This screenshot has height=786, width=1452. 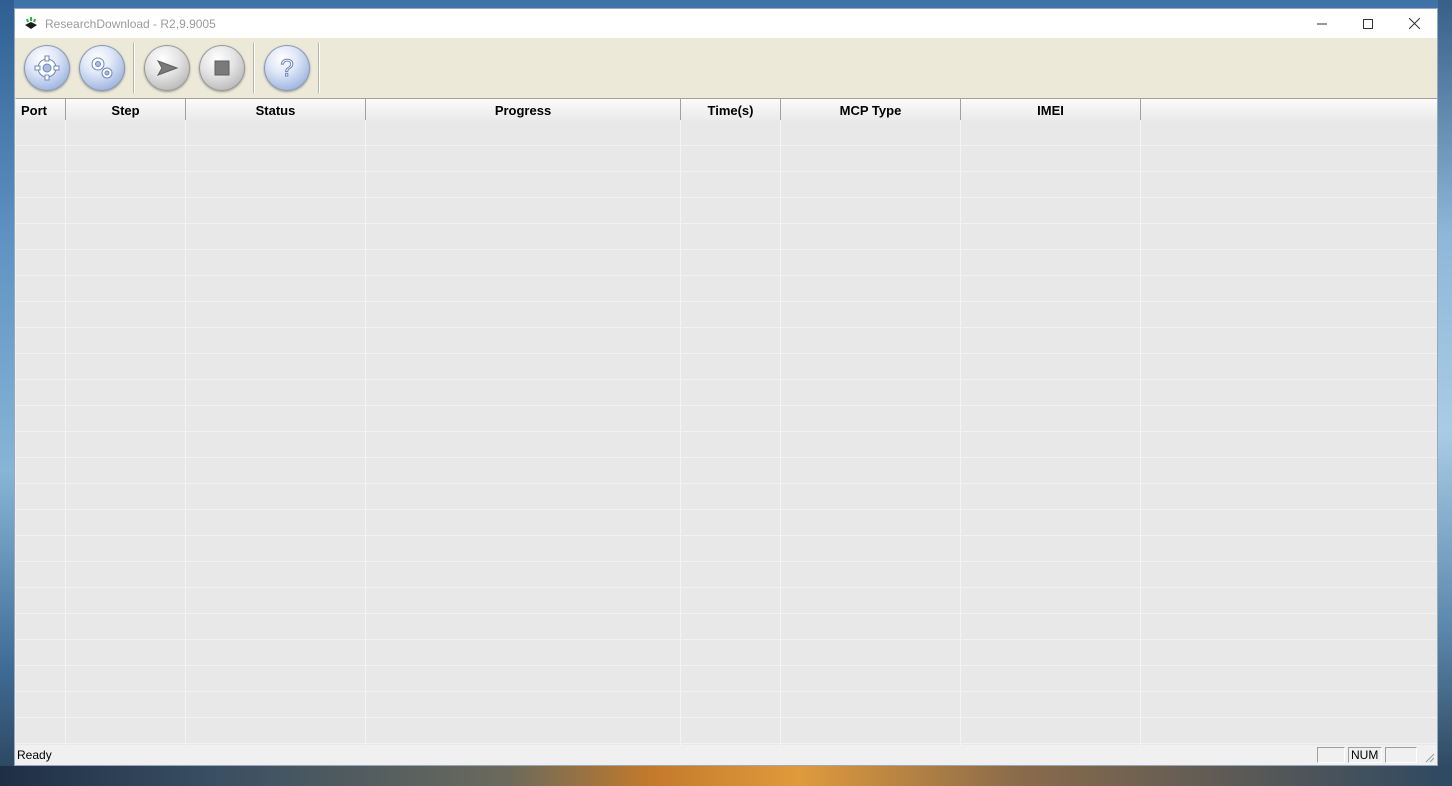 What do you see at coordinates (1051, 110) in the screenshot?
I see `column-header-imei: IMEI` at bounding box center [1051, 110].